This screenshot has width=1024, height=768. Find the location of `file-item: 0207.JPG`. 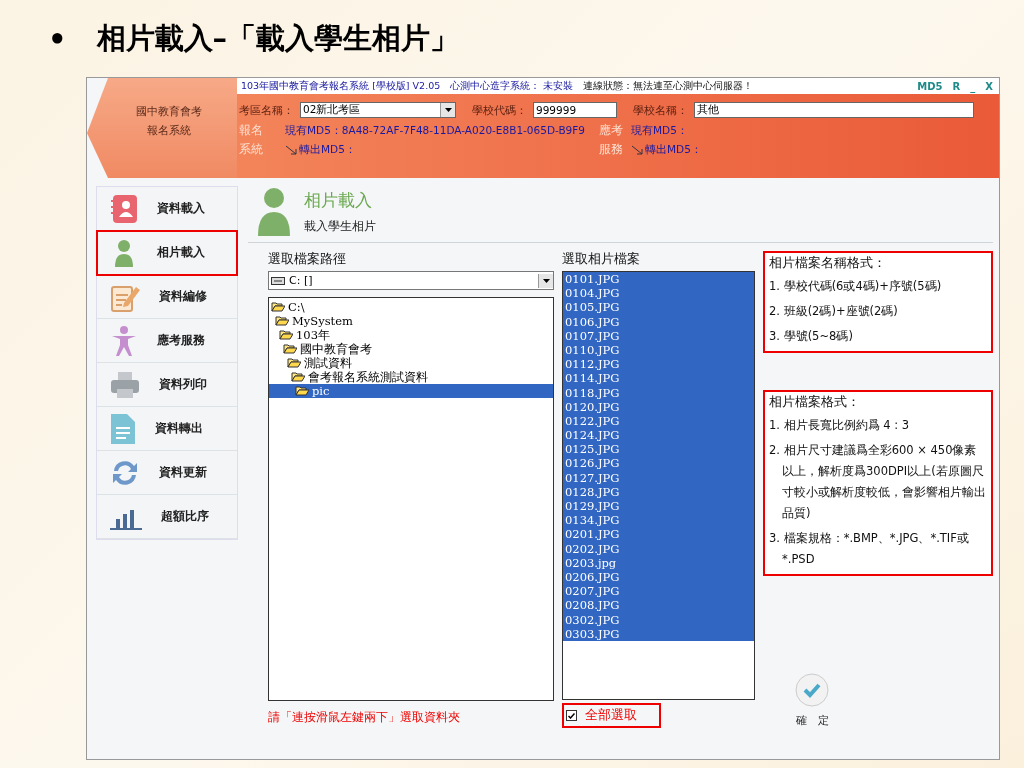

file-item: 0207.JPG is located at coordinates (658, 591).